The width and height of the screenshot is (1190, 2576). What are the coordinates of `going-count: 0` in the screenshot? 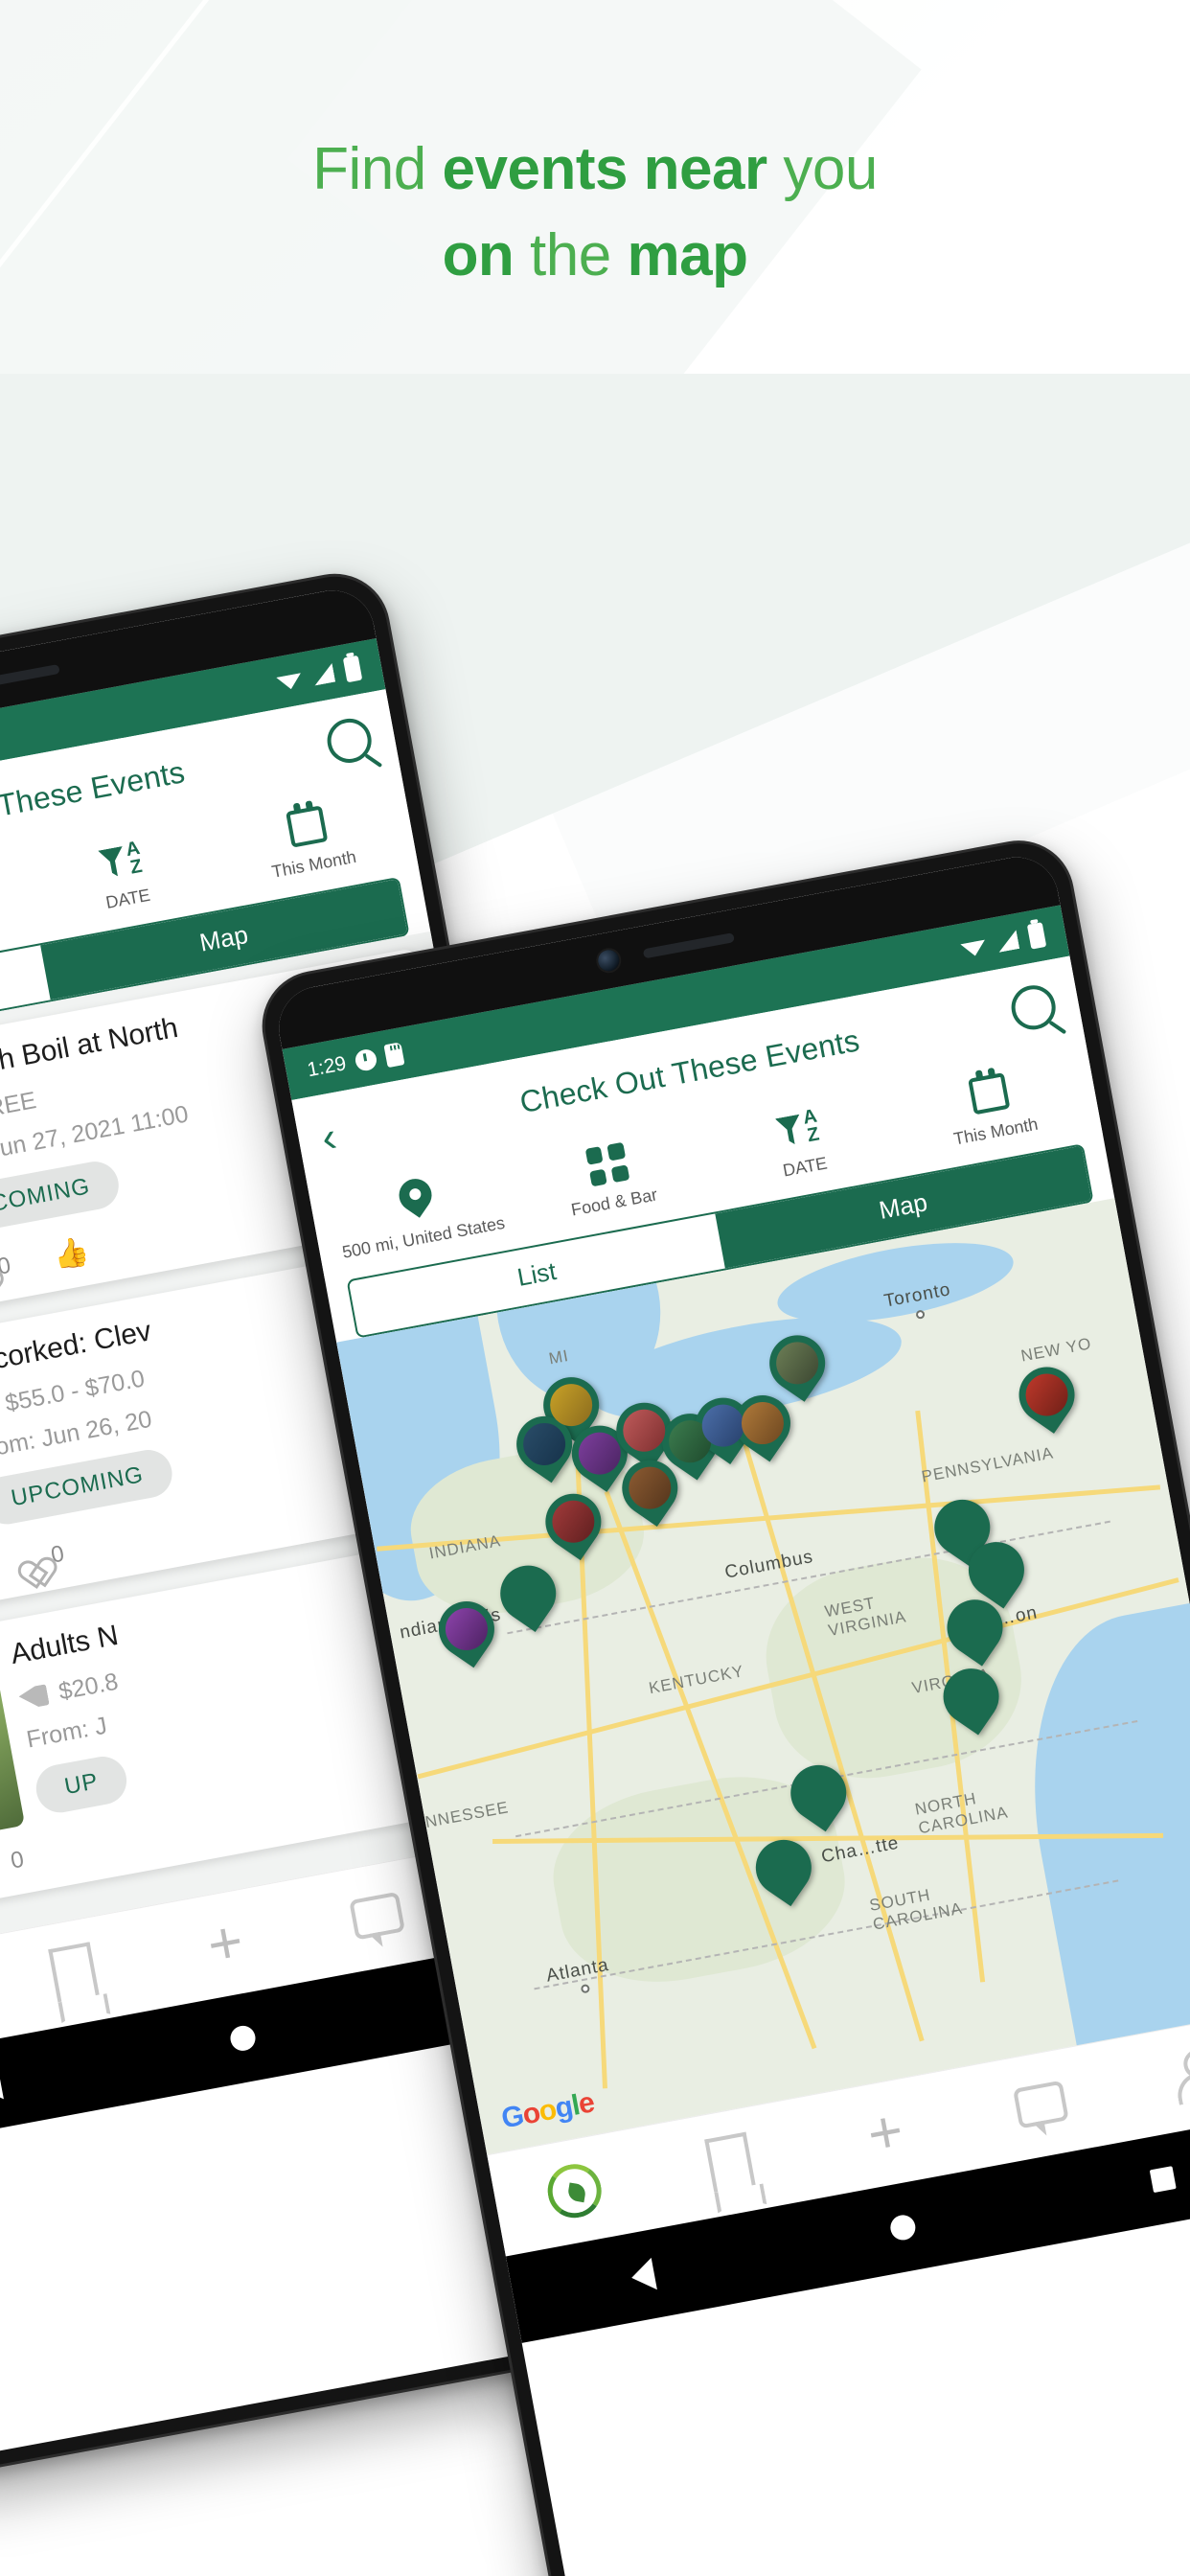 It's located at (18, 1860).